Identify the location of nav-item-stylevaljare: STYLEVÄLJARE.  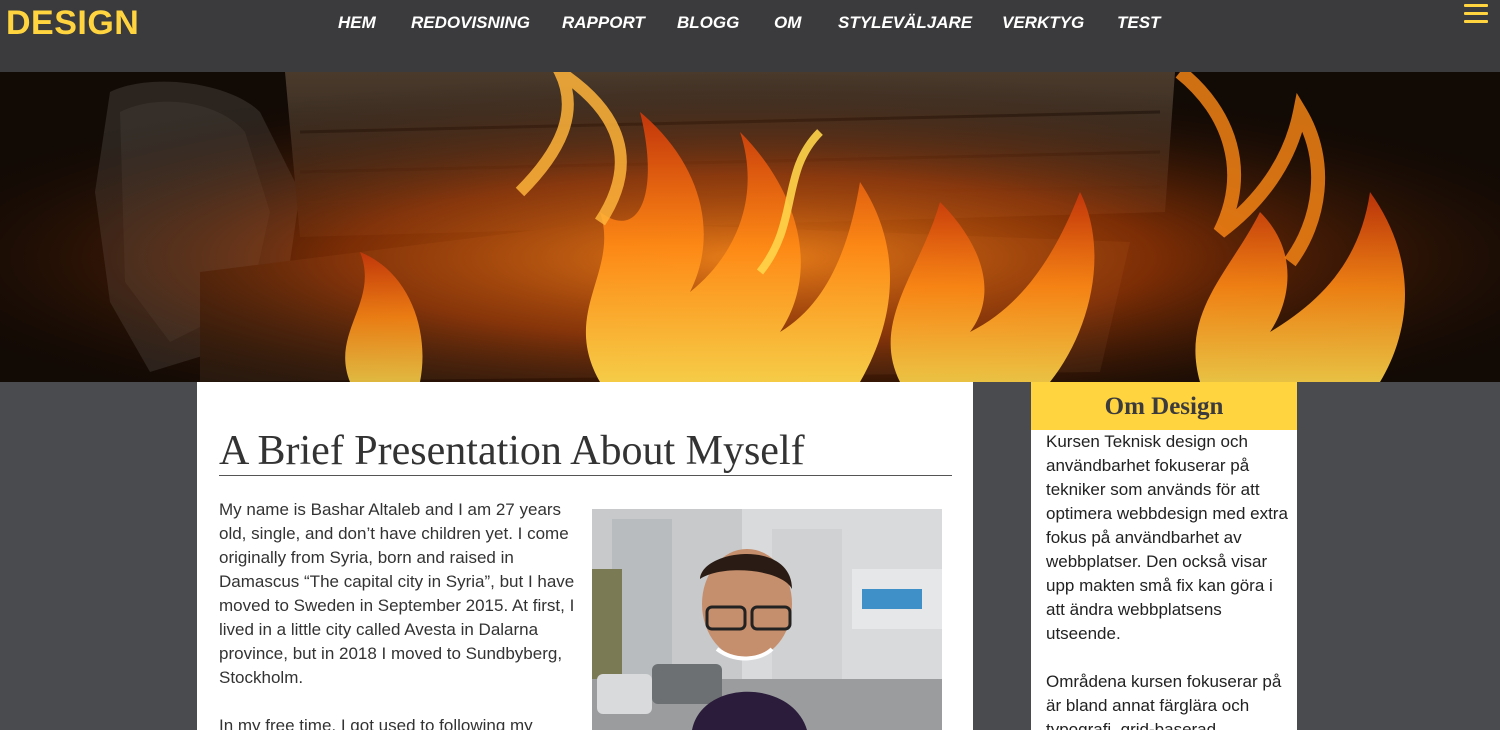
(905, 23).